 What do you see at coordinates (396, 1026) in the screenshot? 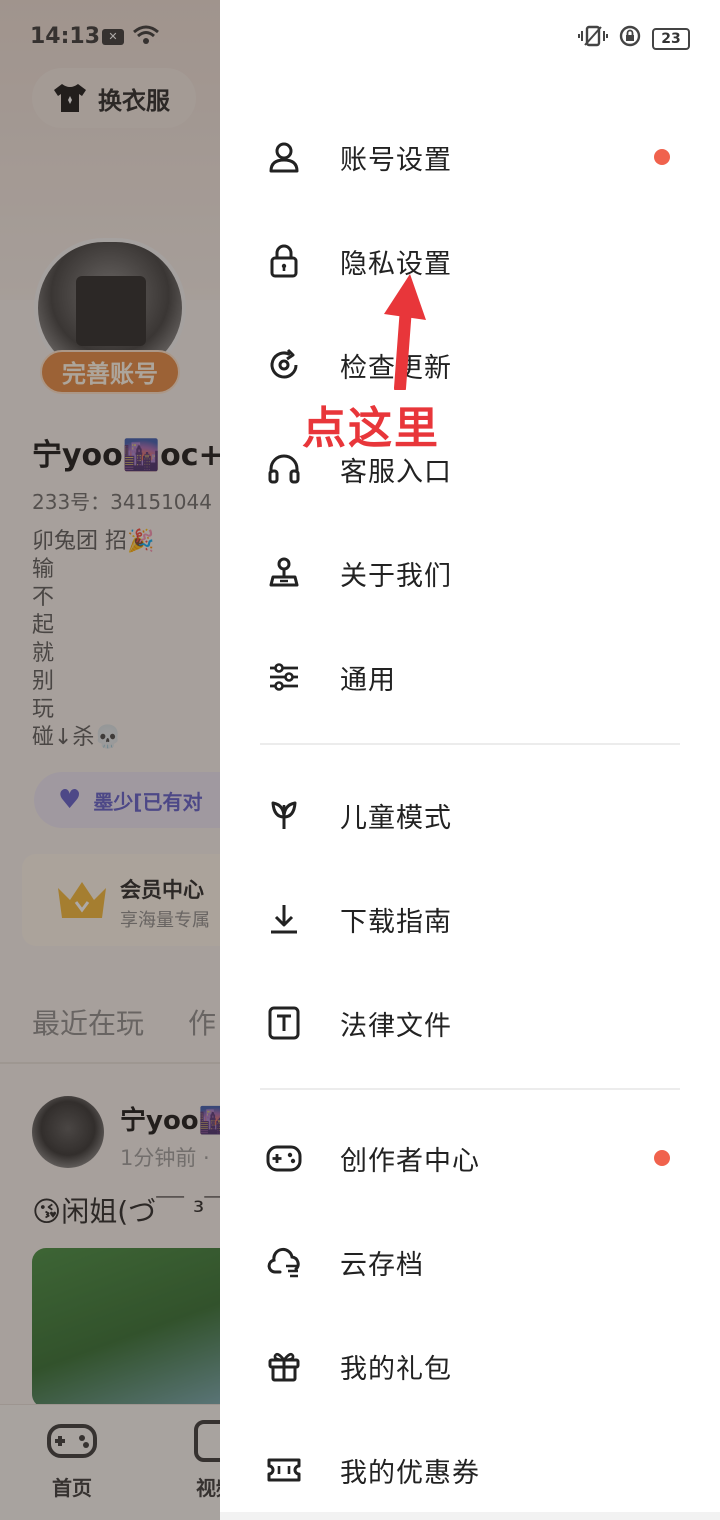
I see `menu-label: 法律文件` at bounding box center [396, 1026].